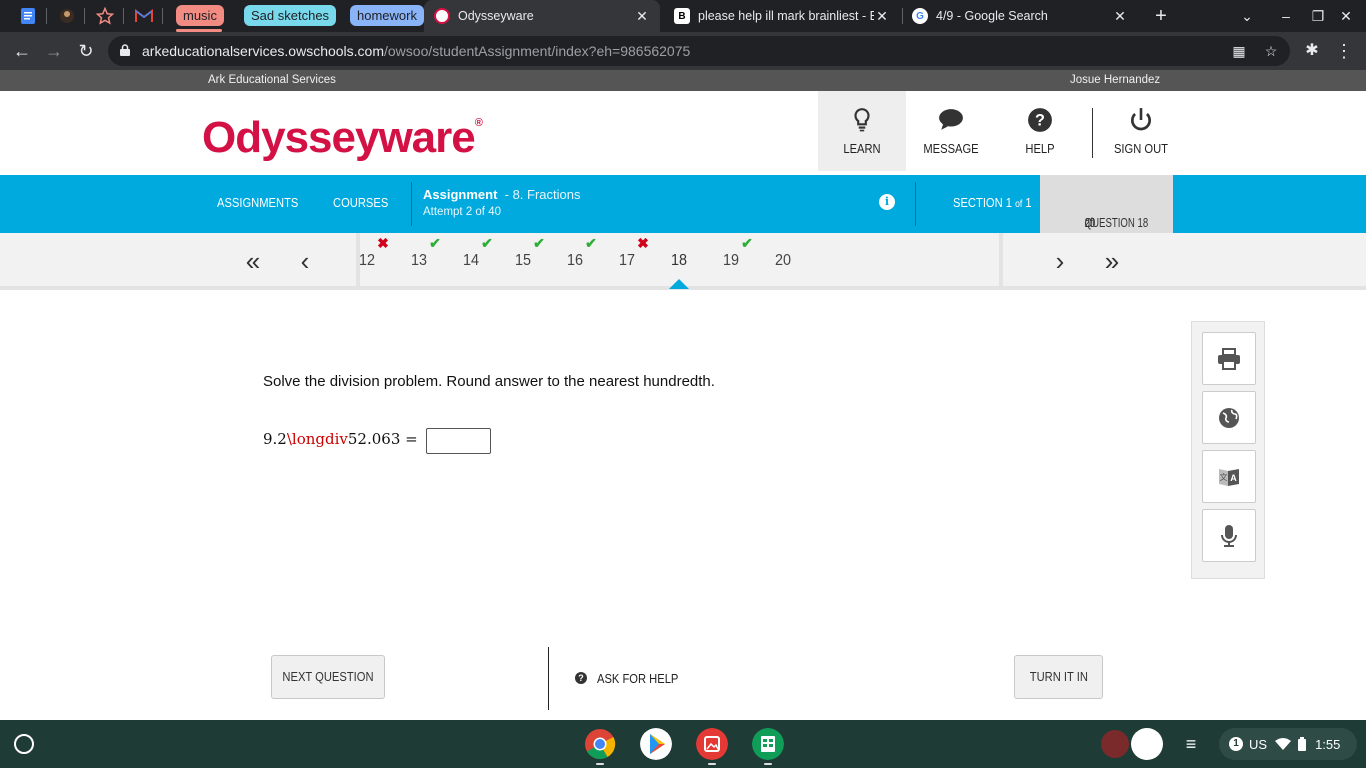 Image resolution: width=1366 pixels, height=768 pixels. I want to click on microphone-button, so click(1229, 535).